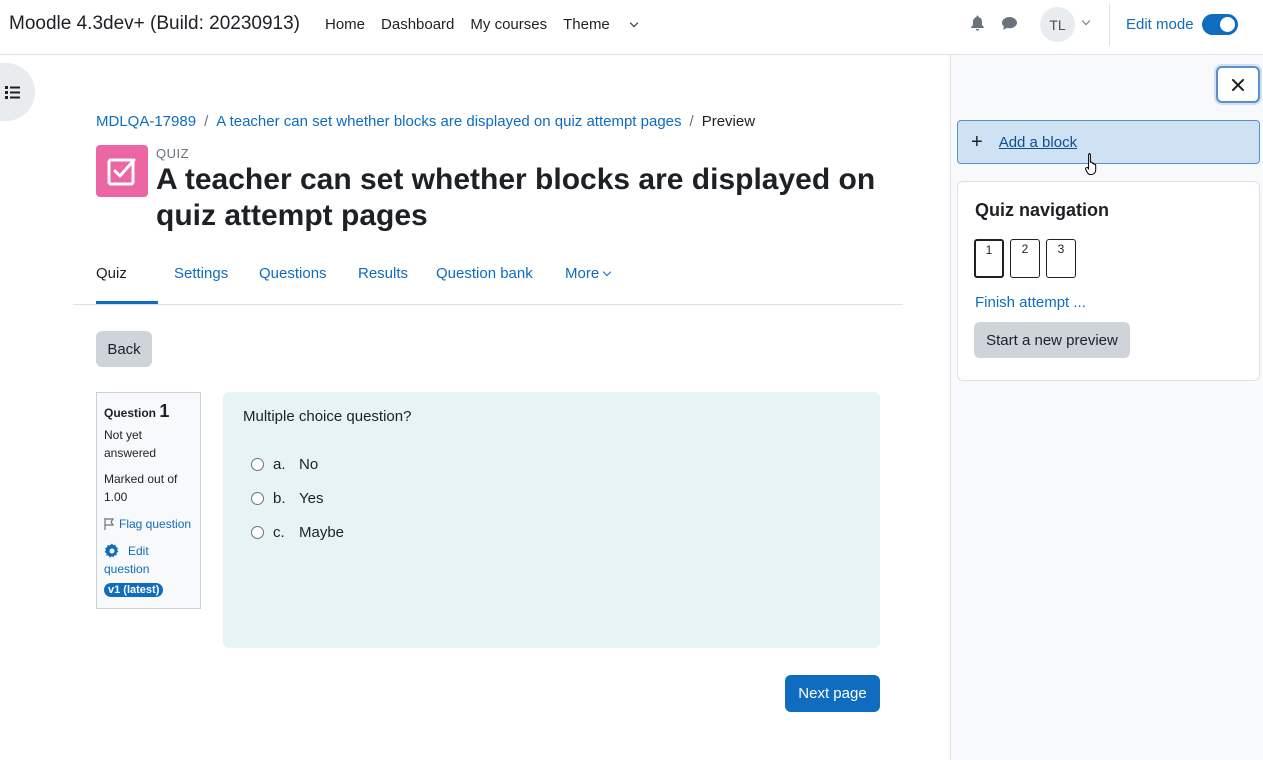 This screenshot has width=1263, height=760. What do you see at coordinates (1086, 21) in the screenshot?
I see `user-menu-chevron-icon` at bounding box center [1086, 21].